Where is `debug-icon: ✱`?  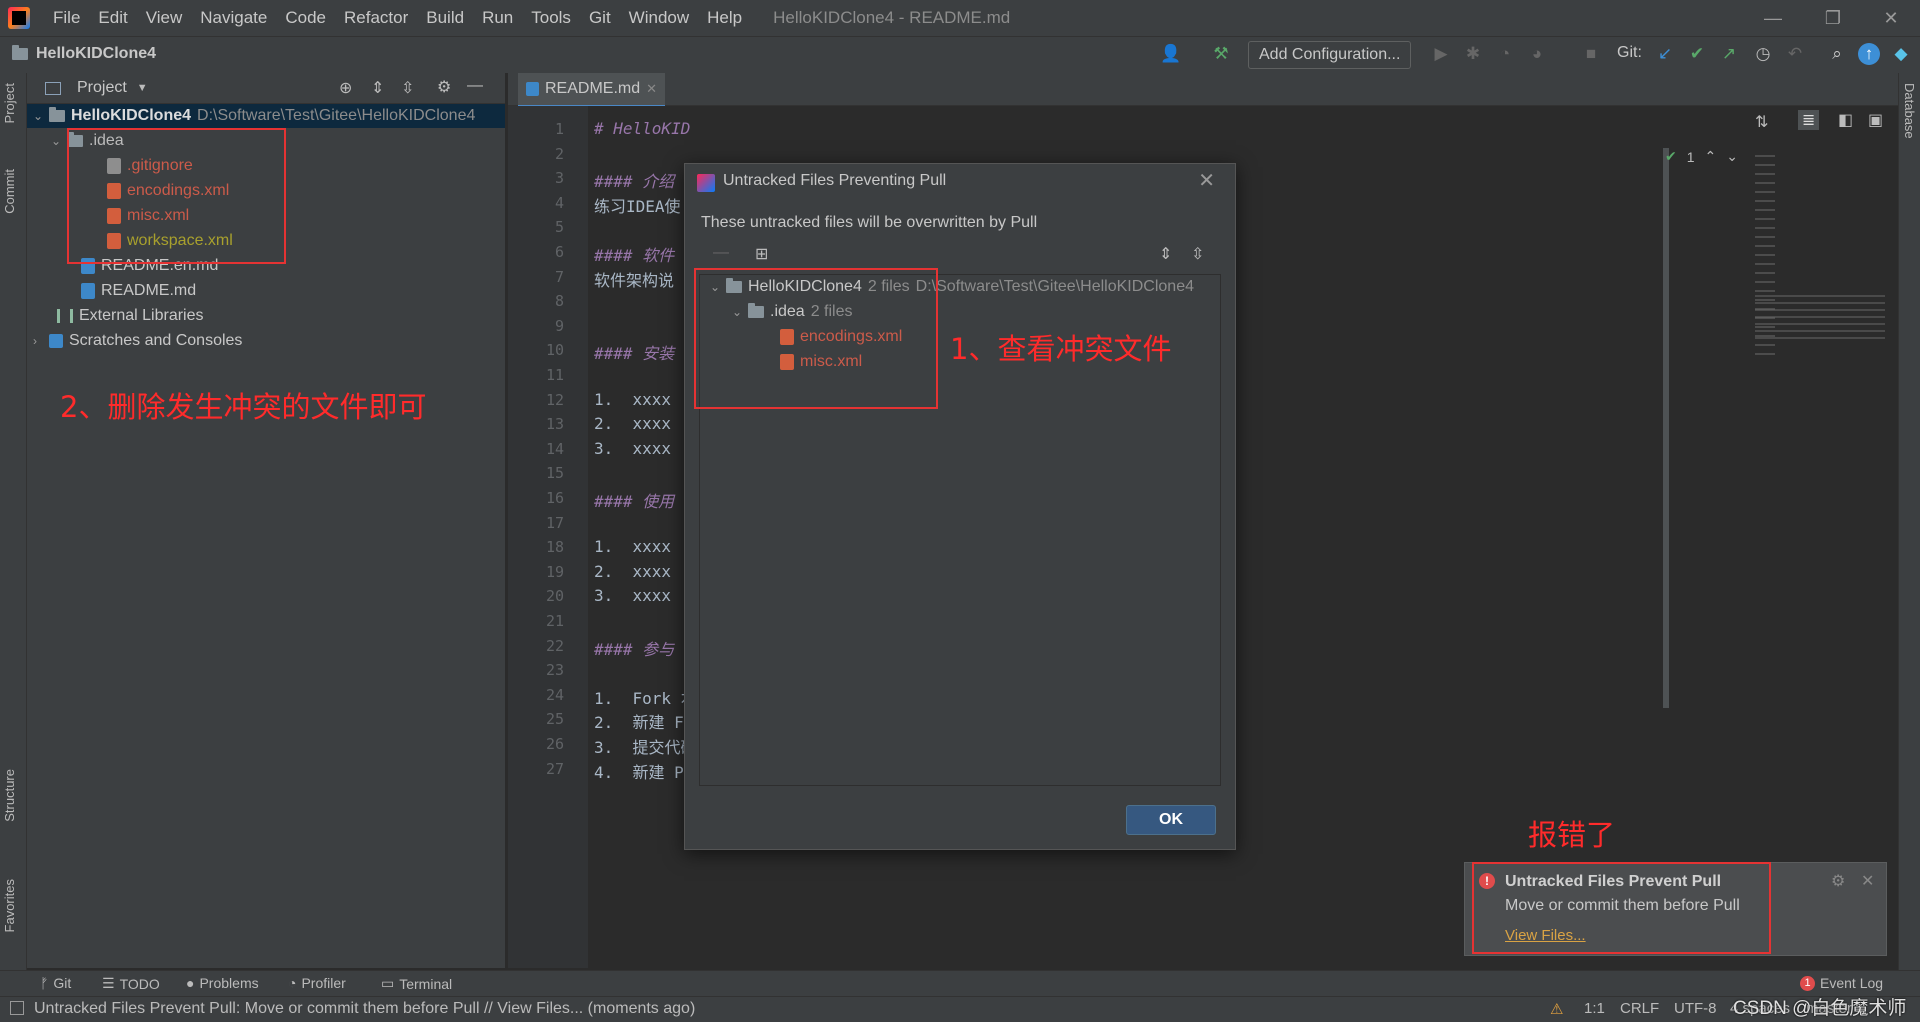 debug-icon: ✱ is located at coordinates (1473, 54).